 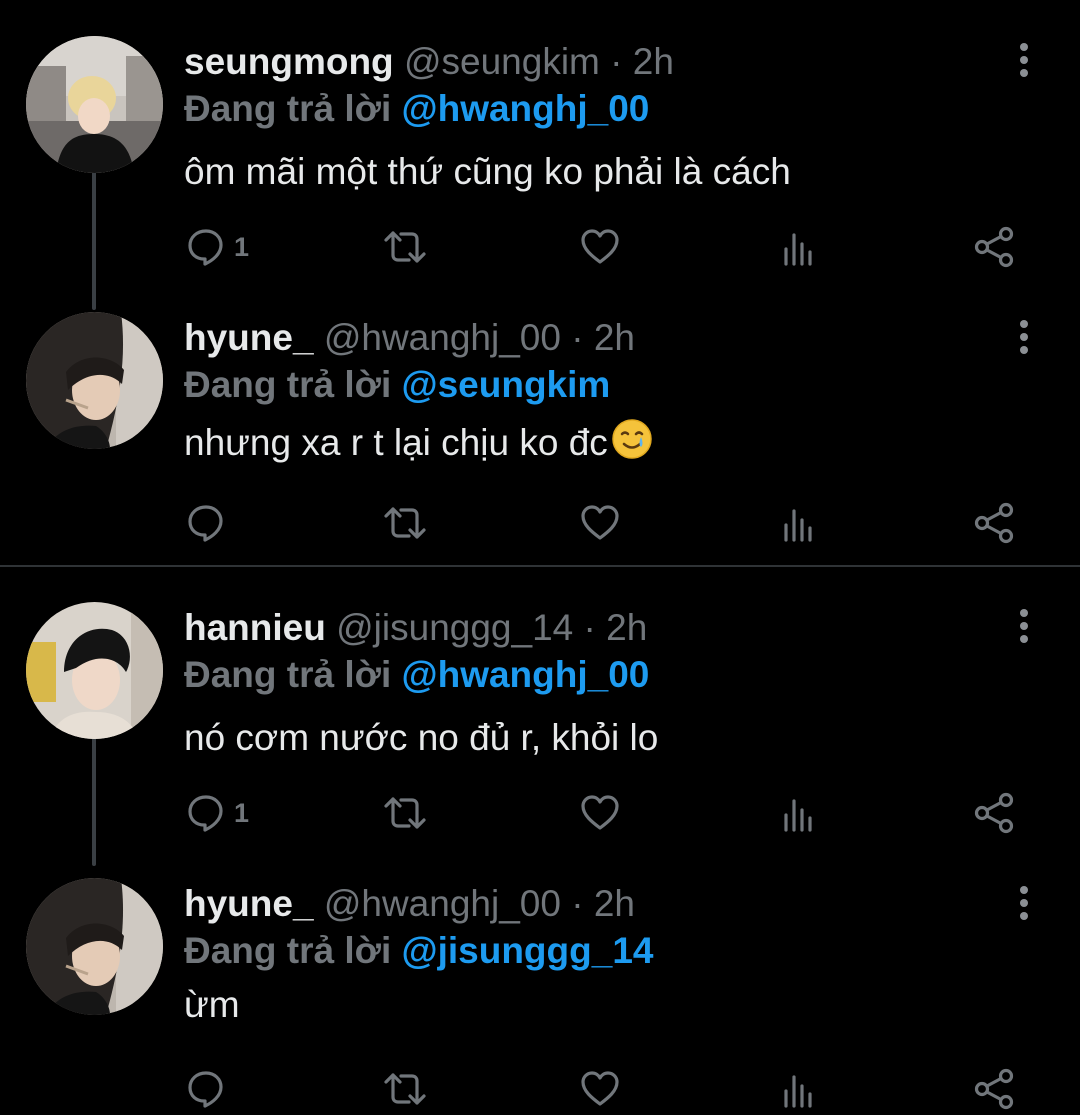 What do you see at coordinates (487, 171) in the screenshot?
I see `tweet-text: ôm mãi một thứ cũng ko phải là cách` at bounding box center [487, 171].